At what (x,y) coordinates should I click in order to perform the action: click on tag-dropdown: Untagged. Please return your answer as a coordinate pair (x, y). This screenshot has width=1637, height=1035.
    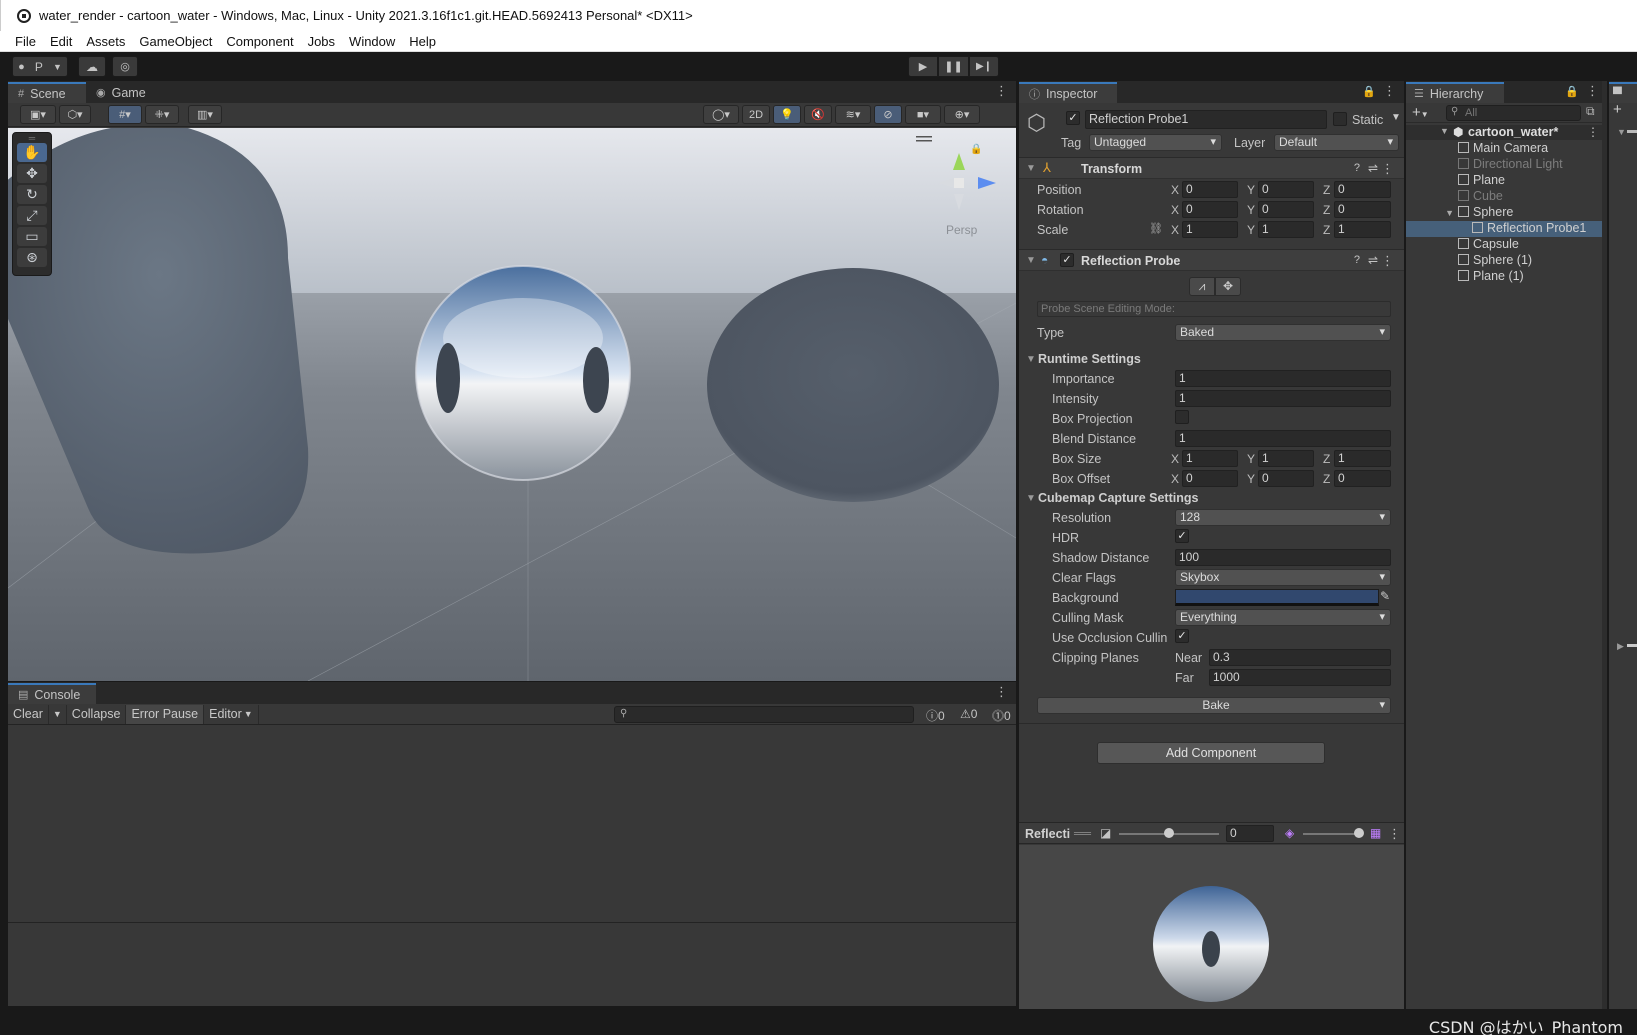
    Looking at the image, I should click on (1155, 142).